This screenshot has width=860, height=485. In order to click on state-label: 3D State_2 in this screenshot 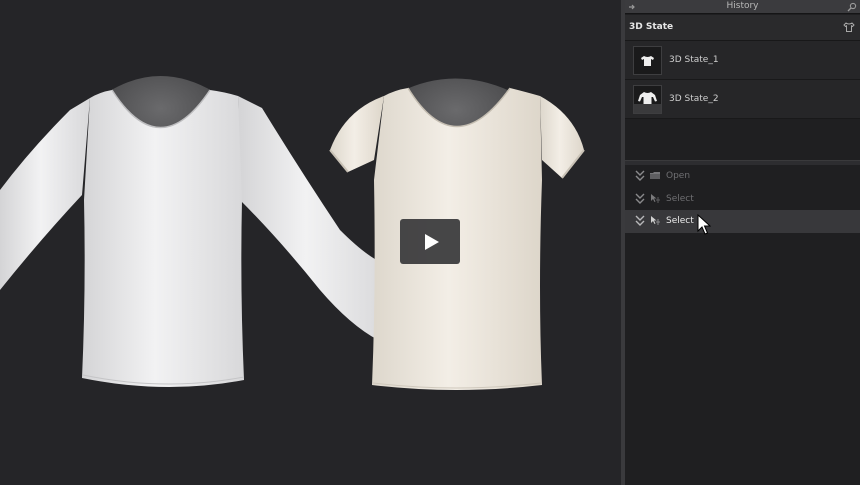, I will do `click(694, 99)`.